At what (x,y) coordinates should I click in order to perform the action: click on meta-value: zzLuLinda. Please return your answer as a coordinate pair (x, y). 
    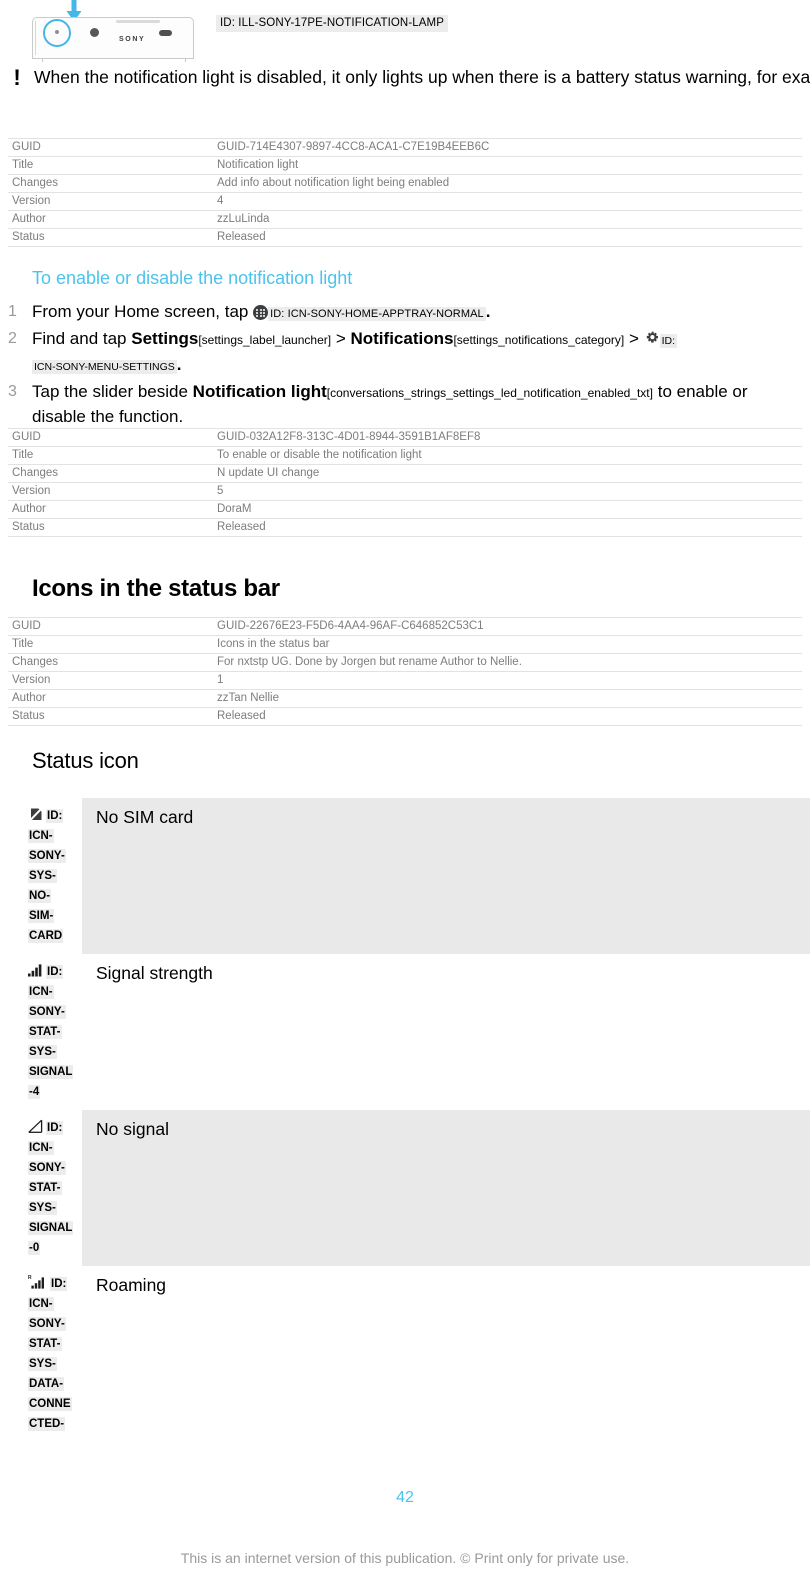
    Looking at the image, I should click on (507, 219).